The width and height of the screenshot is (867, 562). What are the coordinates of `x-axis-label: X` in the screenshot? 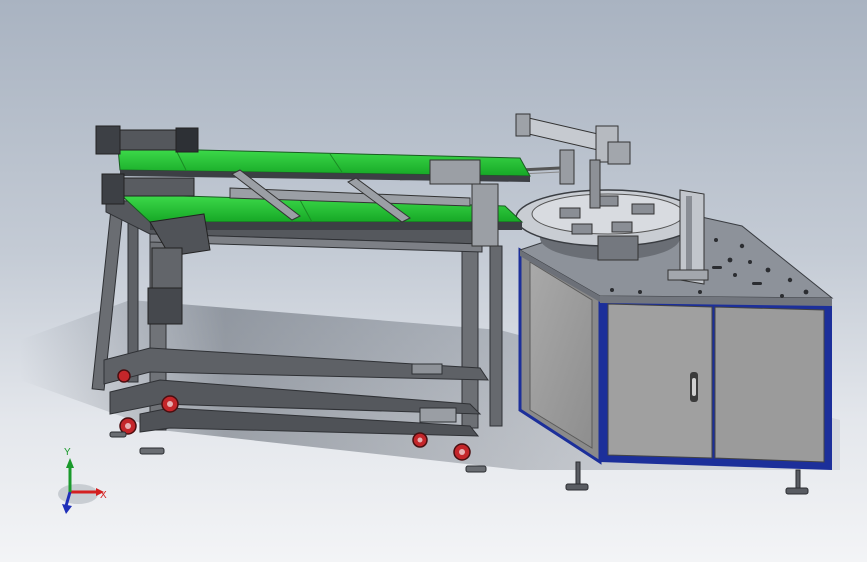 It's located at (103, 495).